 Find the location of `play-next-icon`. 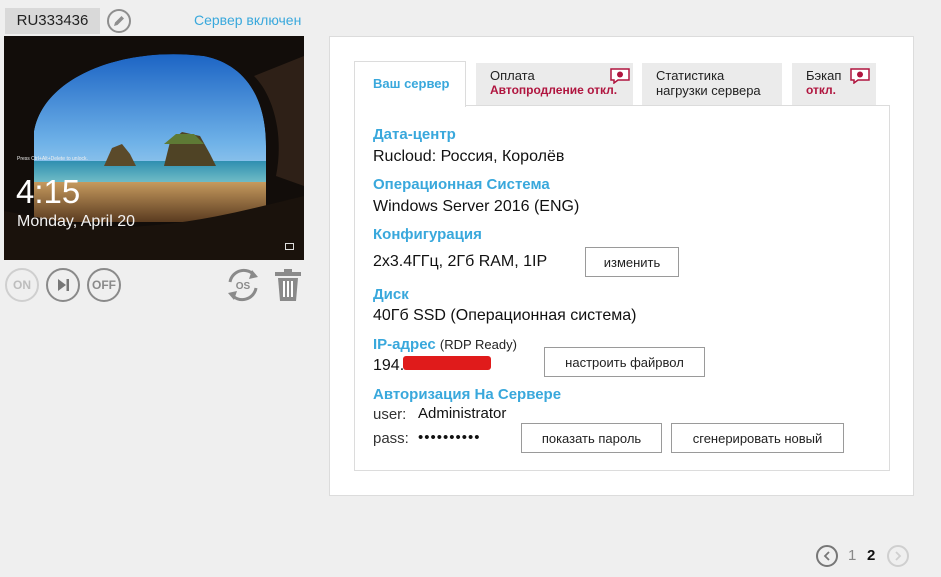

play-next-icon is located at coordinates (63, 285).